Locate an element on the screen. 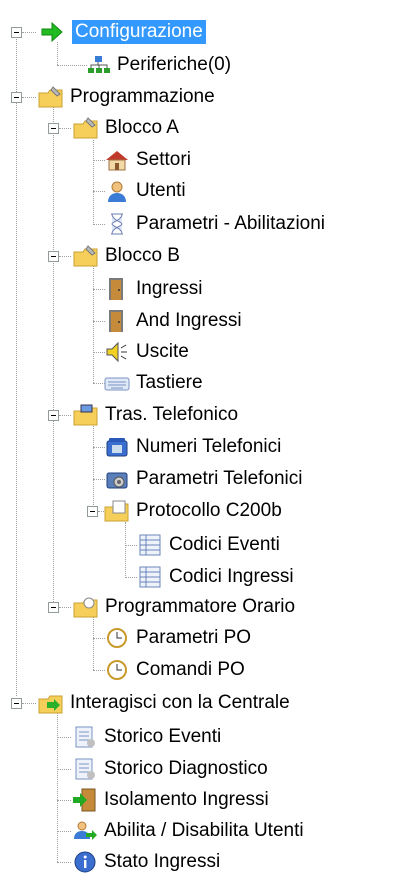 The image size is (396, 877). collapse-toggle-tras-telefonico is located at coordinates (53, 415).